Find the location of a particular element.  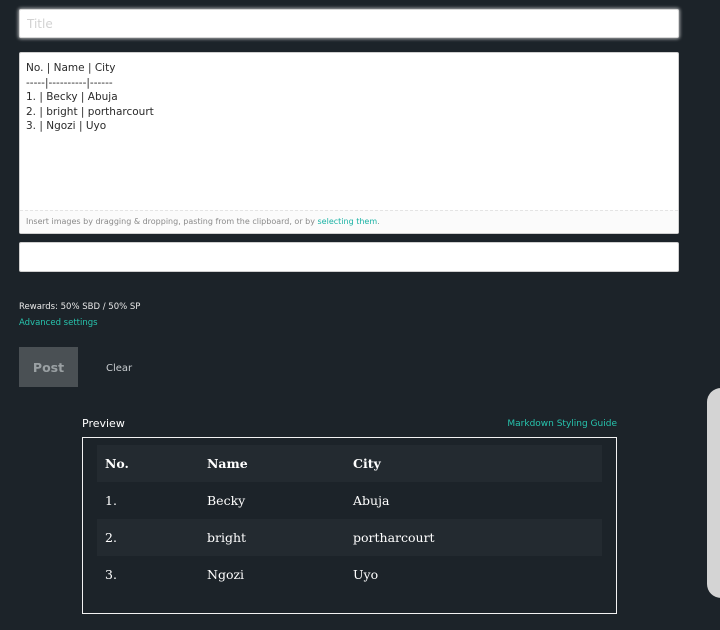

table-header-cell: City is located at coordinates (473, 463).